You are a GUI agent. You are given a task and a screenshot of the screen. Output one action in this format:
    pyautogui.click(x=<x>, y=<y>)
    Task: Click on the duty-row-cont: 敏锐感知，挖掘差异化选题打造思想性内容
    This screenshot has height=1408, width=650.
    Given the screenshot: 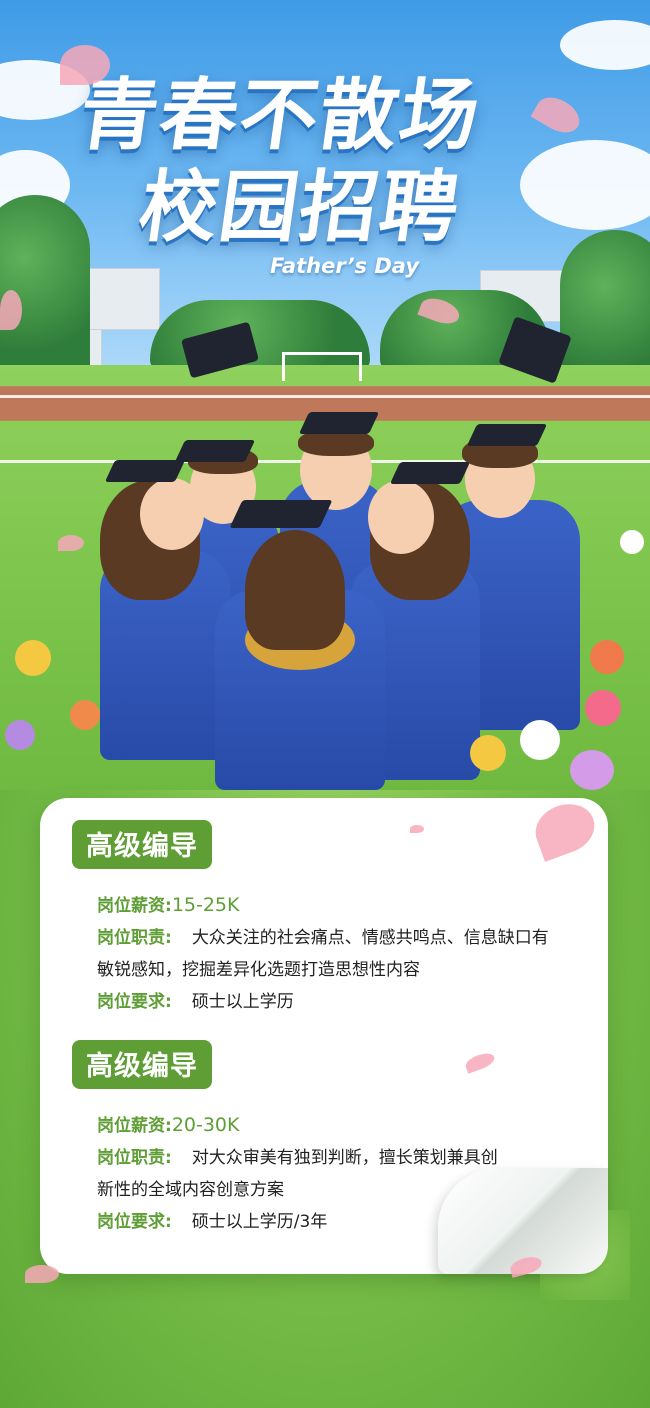 What is the action you would take?
    pyautogui.click(x=344, y=970)
    